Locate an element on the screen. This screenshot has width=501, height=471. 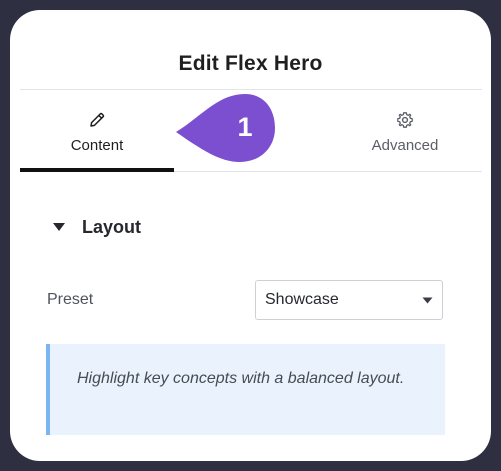
step-badge-number: 1 is located at coordinates (245, 127).